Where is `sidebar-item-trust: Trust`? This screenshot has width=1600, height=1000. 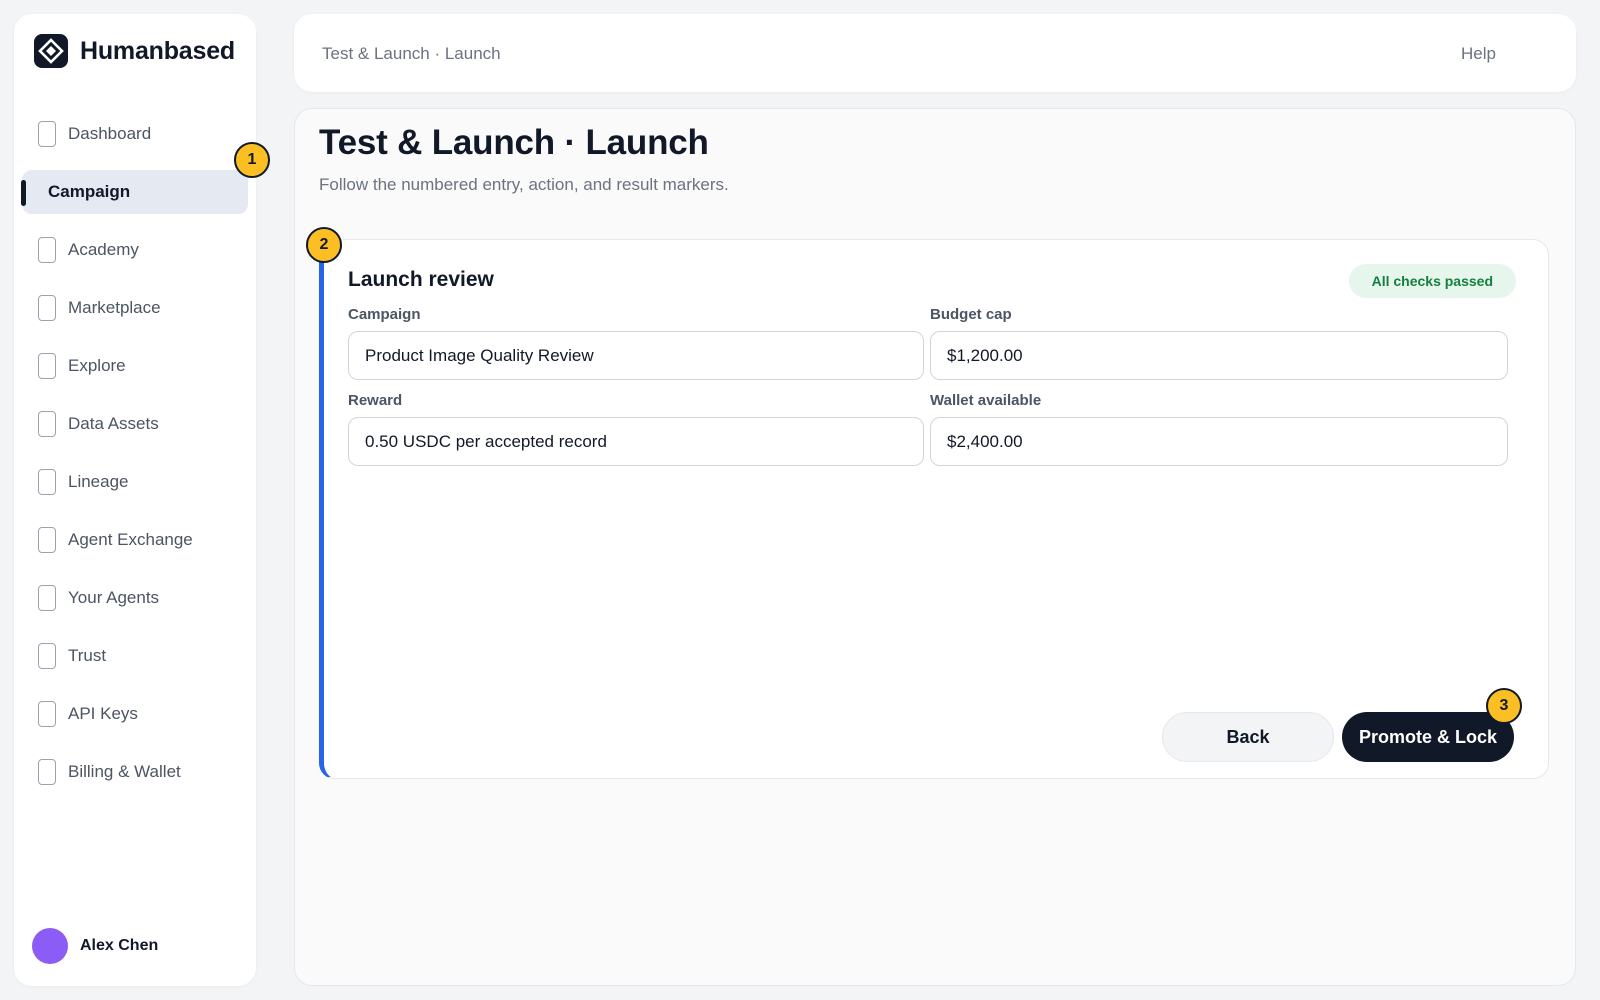 sidebar-item-trust: Trust is located at coordinates (135, 656).